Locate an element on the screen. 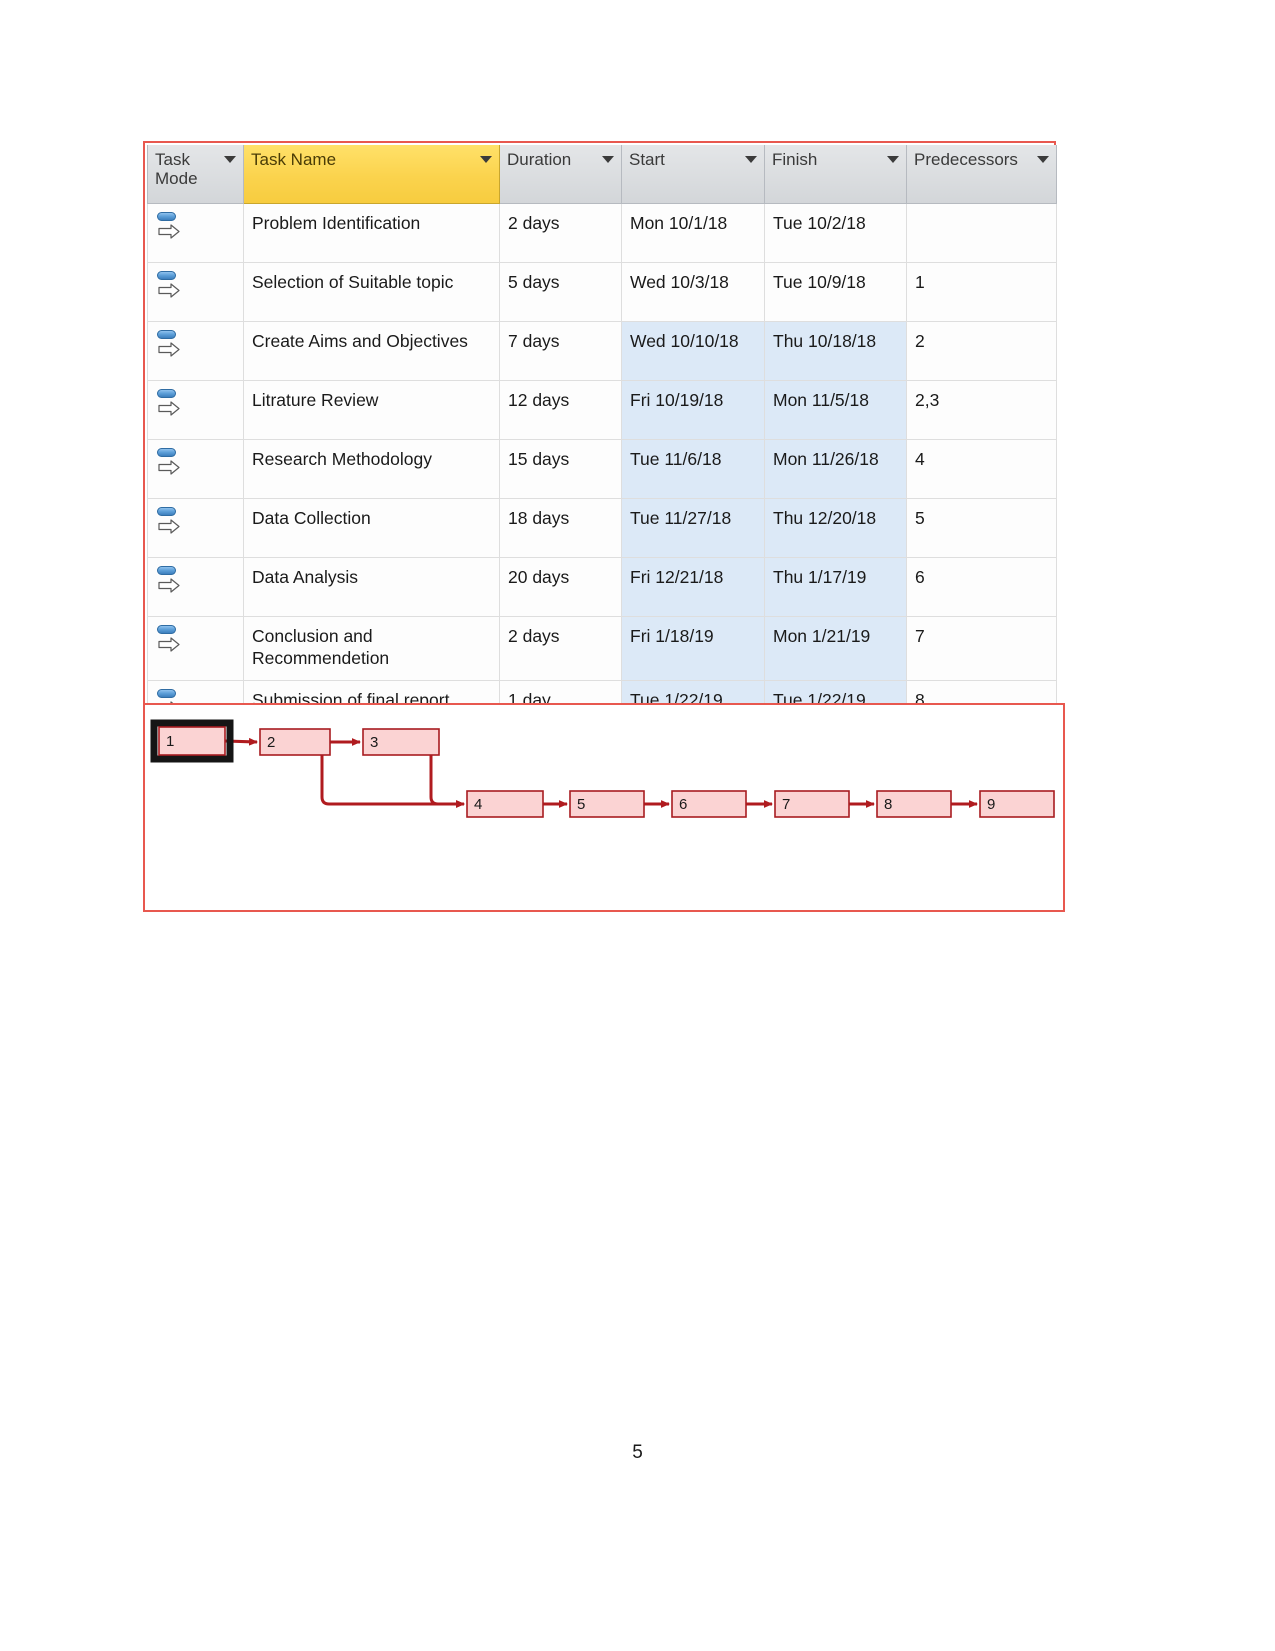 This screenshot has width=1275, height=1651. network-diagram-container: 1 2 3 4 5 6 7 8 9 is located at coordinates (604, 807).